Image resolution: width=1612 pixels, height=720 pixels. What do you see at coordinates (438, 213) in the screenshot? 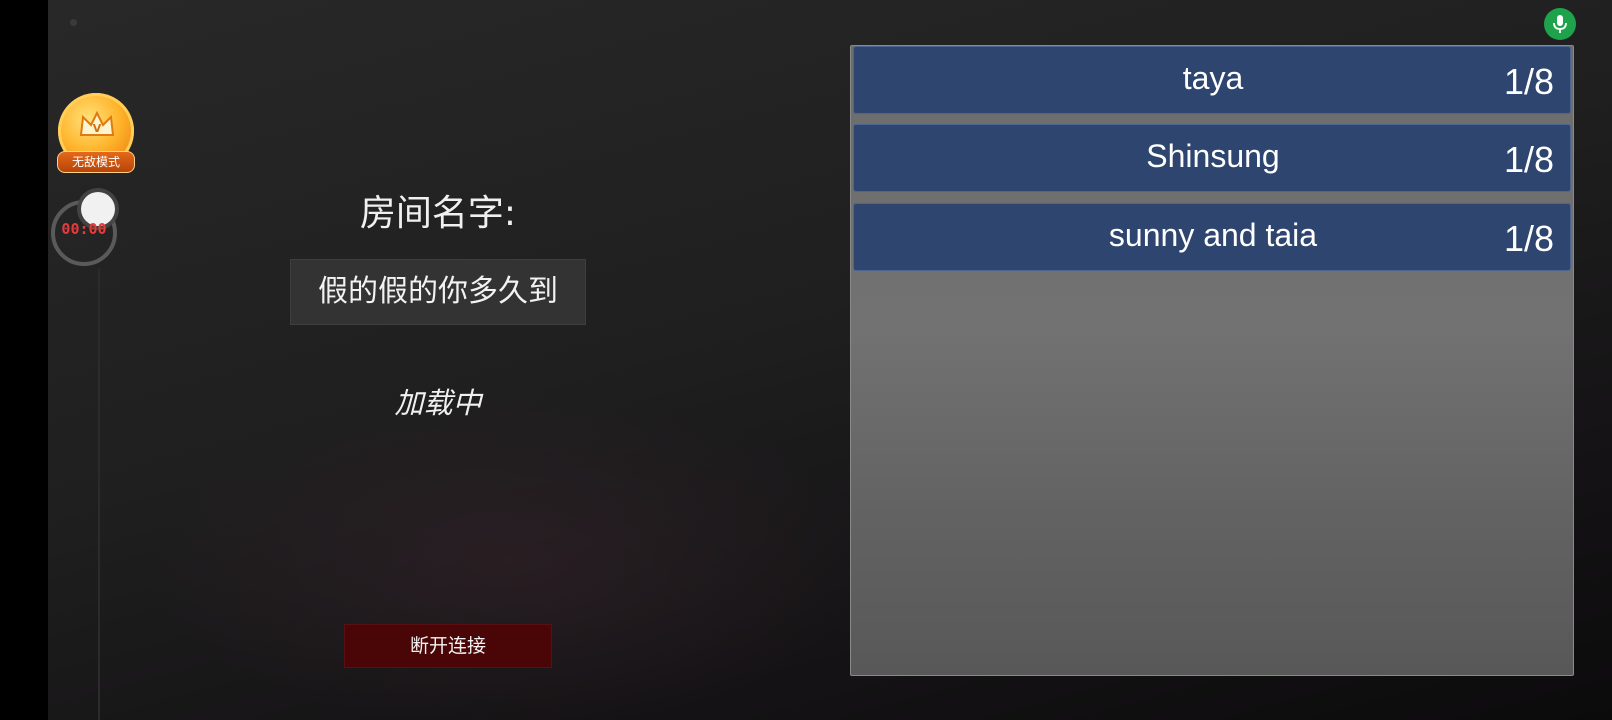
I see `room-name-label: 房间名字:` at bounding box center [438, 213].